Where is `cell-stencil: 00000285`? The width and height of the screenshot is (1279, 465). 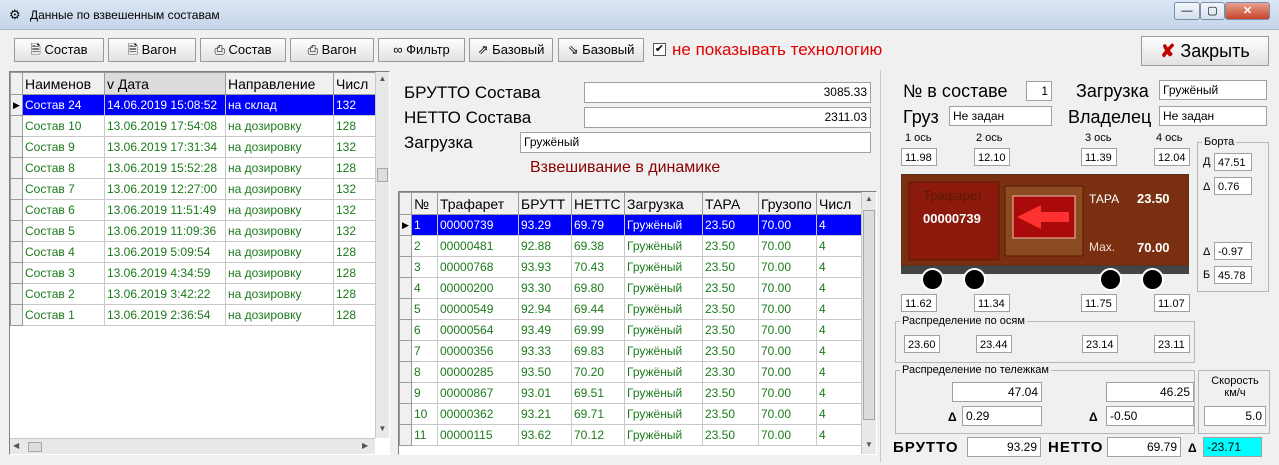 cell-stencil: 00000285 is located at coordinates (478, 372).